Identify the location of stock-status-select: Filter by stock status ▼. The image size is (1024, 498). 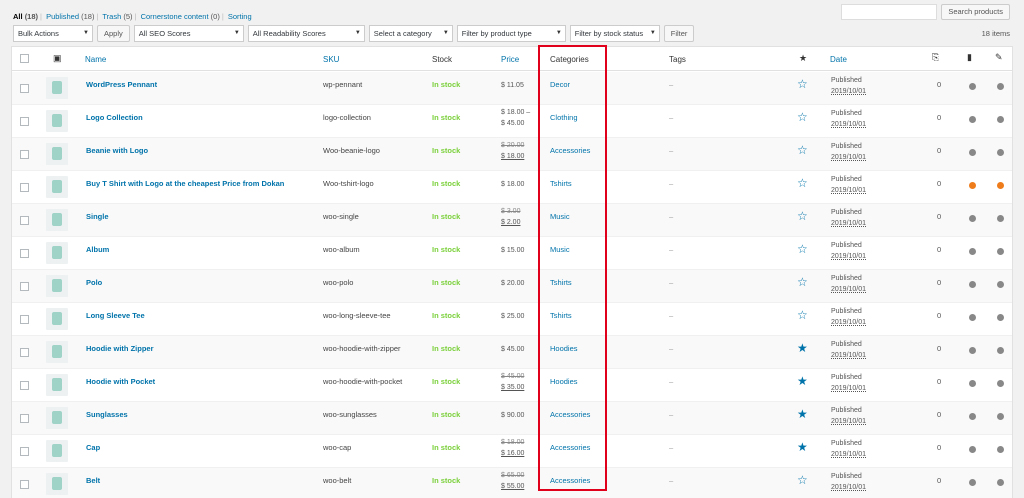
(614, 33).